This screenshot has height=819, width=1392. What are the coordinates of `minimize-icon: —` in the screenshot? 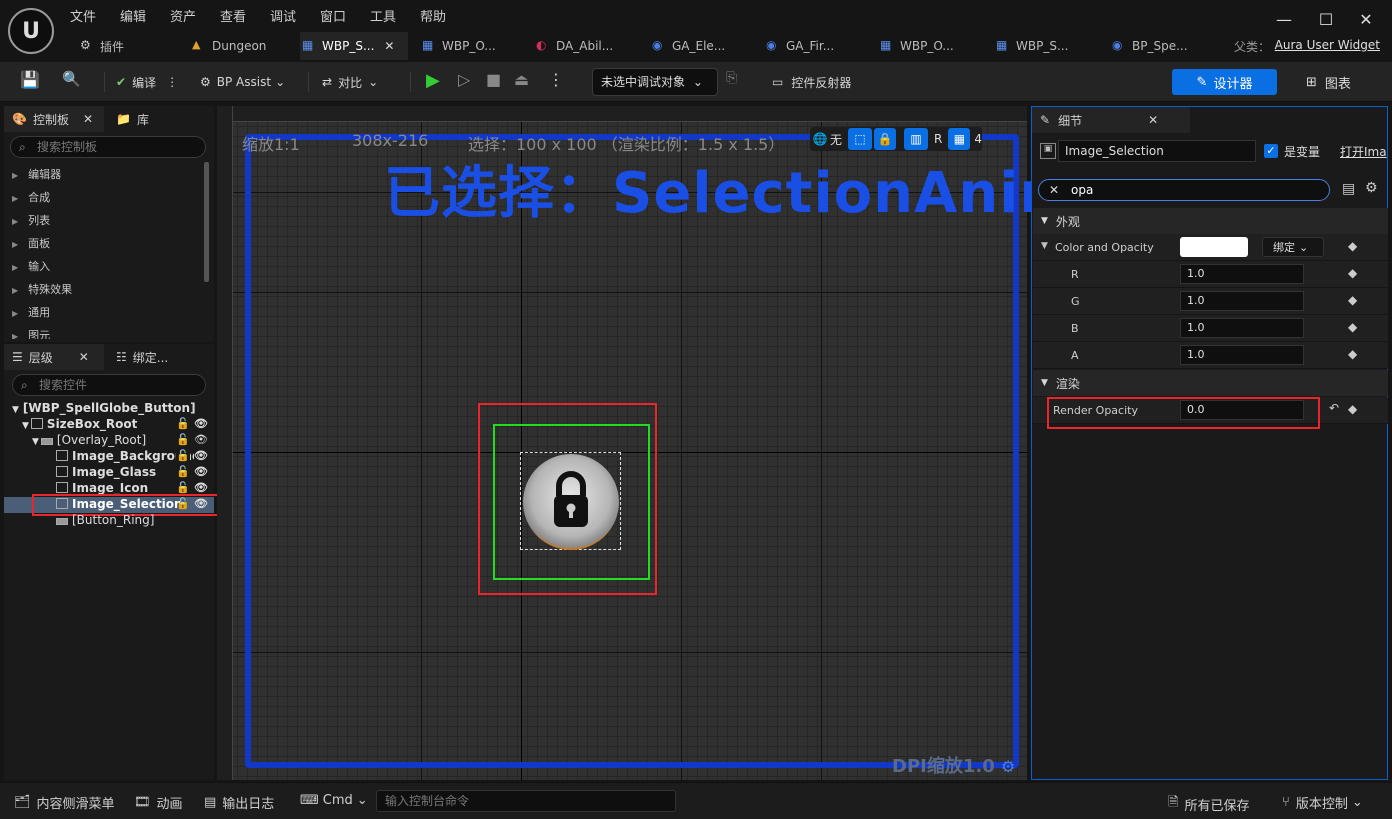 It's located at (1284, 20).